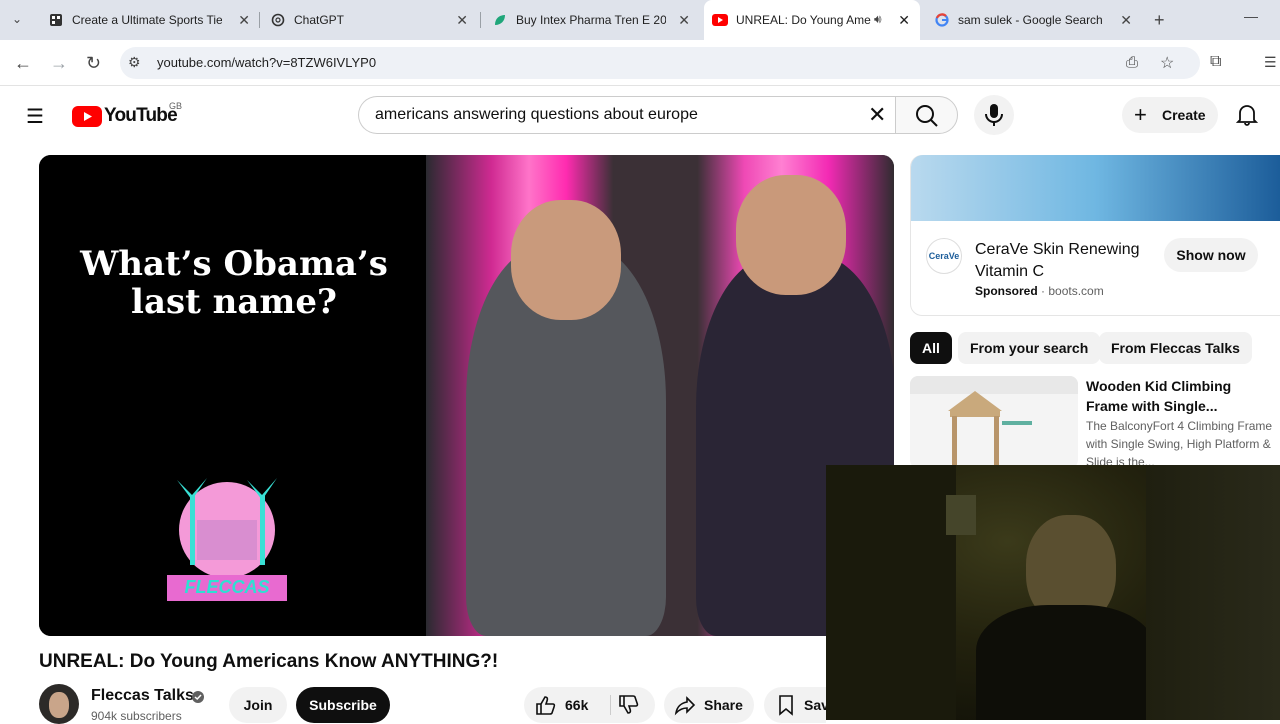  What do you see at coordinates (1247, 116) in the screenshot?
I see `notifications-bell-icon` at bounding box center [1247, 116].